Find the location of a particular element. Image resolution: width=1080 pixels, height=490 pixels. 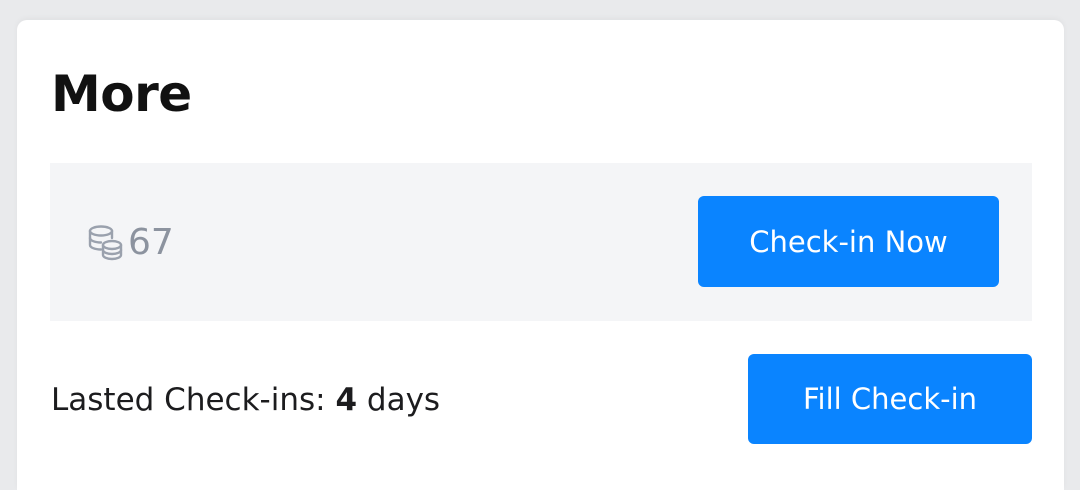

check-in-now-button: Check-in Now is located at coordinates (848, 241).